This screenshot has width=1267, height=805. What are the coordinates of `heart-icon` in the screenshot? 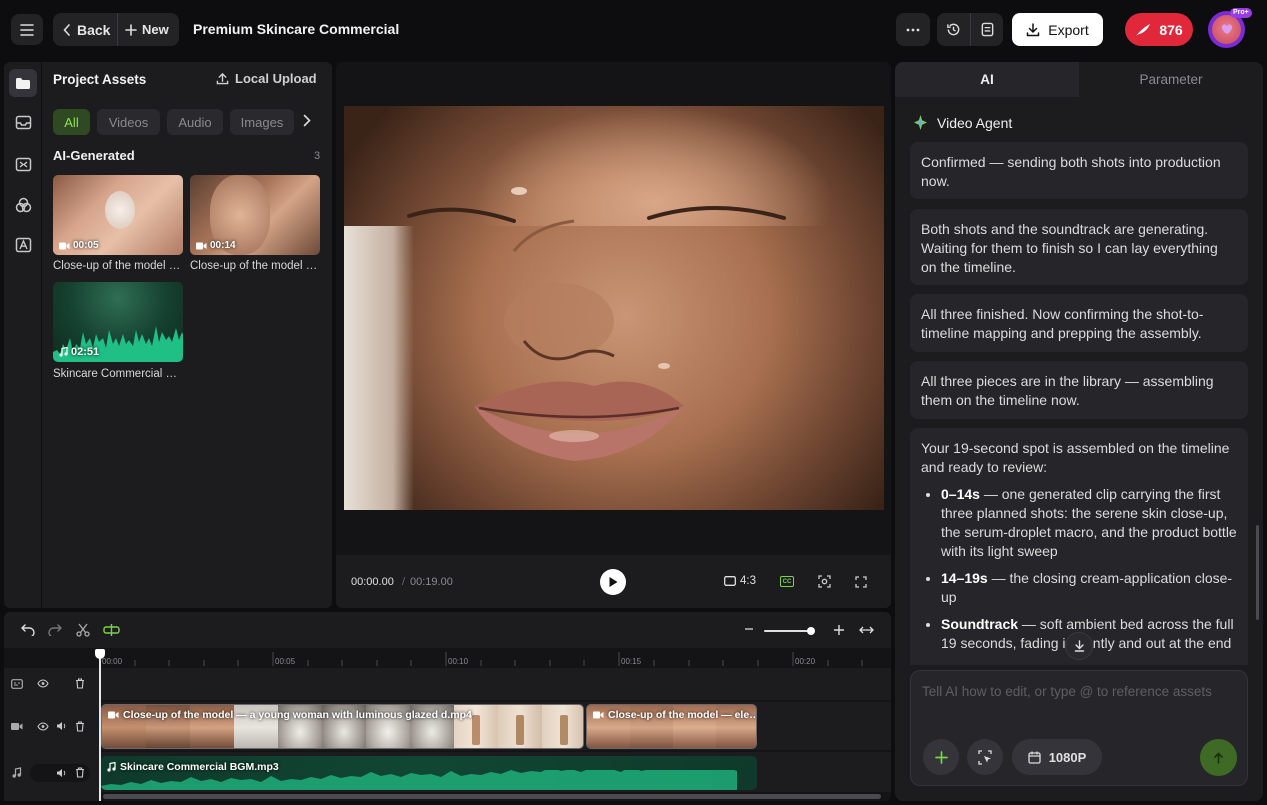 It's located at (1226, 29).